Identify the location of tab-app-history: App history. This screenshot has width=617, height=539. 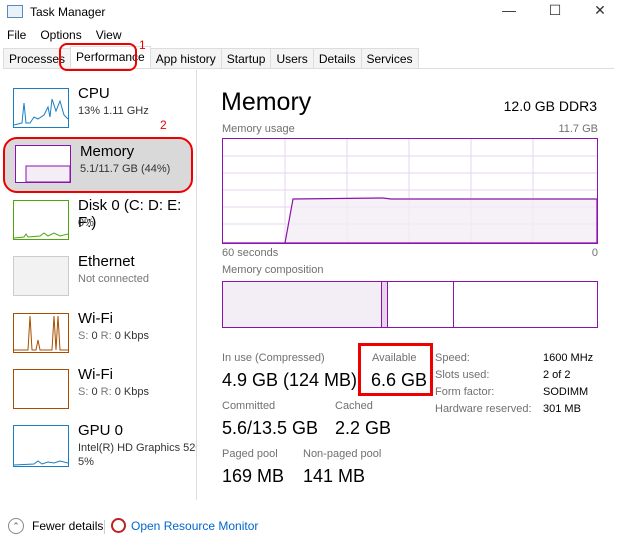
(185, 58).